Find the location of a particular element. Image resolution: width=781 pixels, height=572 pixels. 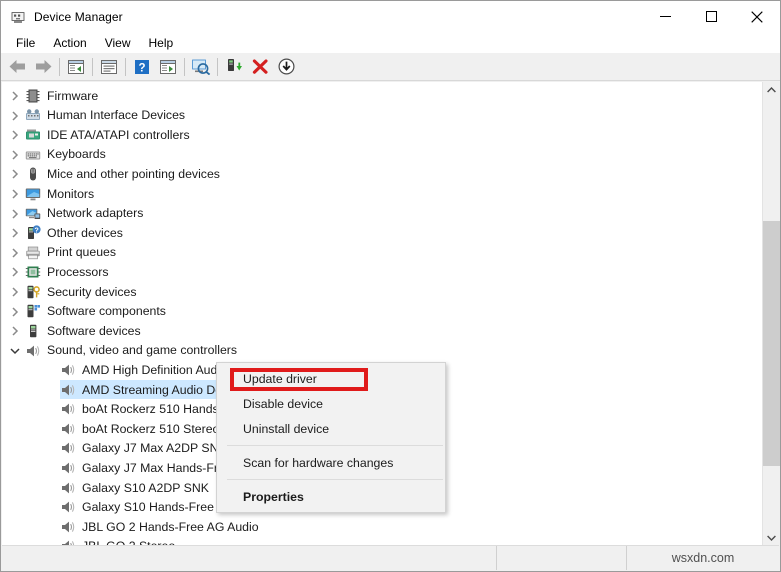

tree-row: Software components is located at coordinates (378, 312).